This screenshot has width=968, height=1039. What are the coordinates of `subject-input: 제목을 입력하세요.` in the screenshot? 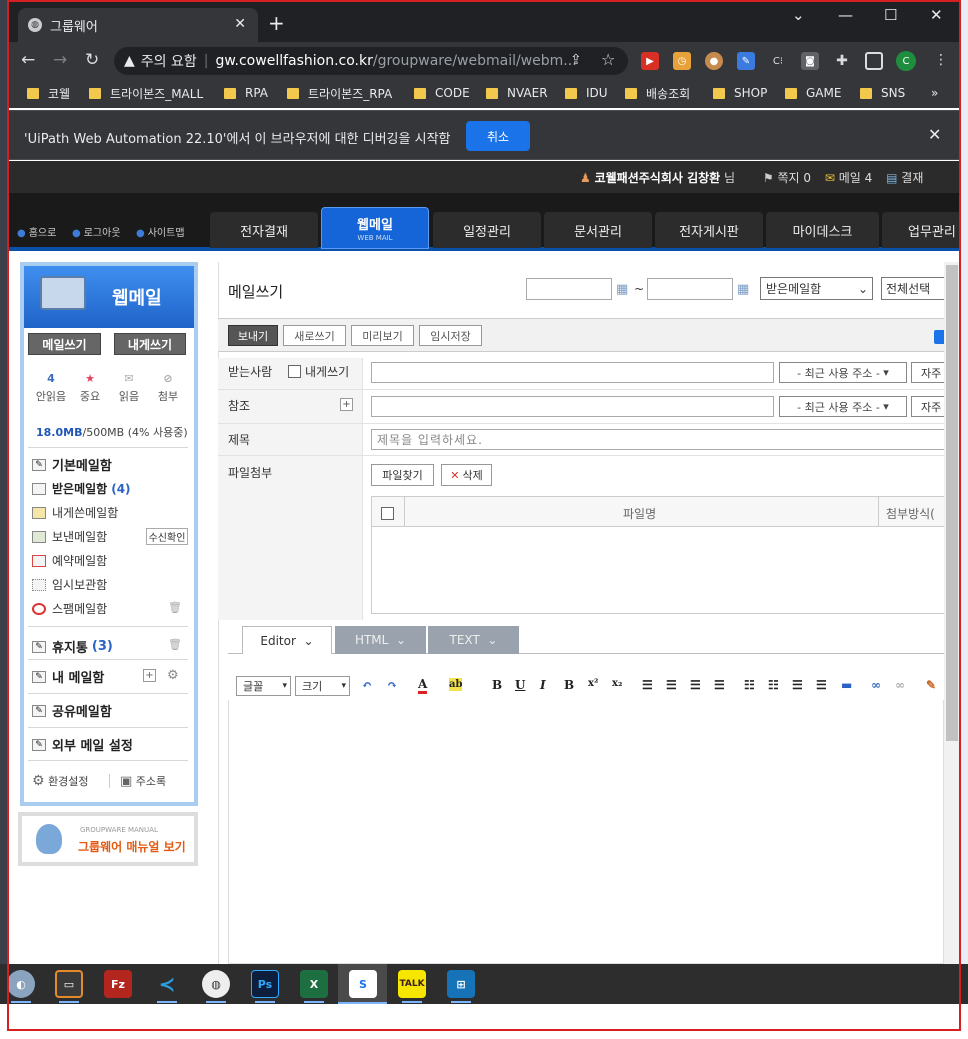 It's located at (661, 439).